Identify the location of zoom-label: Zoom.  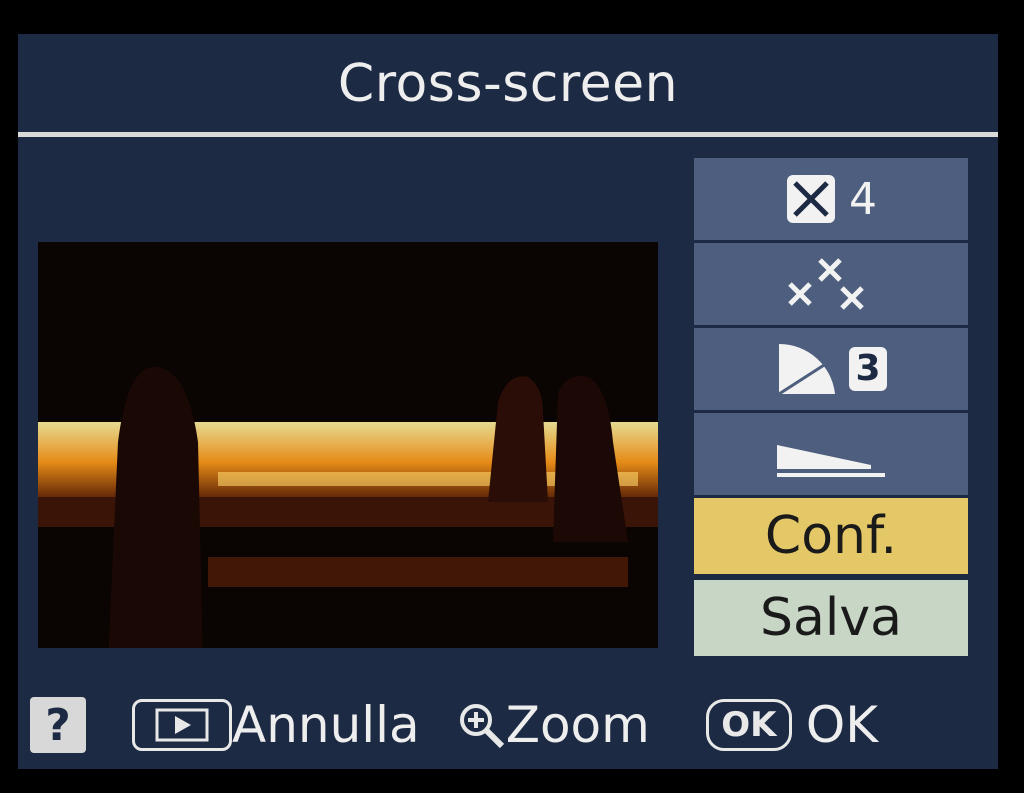
(578, 725).